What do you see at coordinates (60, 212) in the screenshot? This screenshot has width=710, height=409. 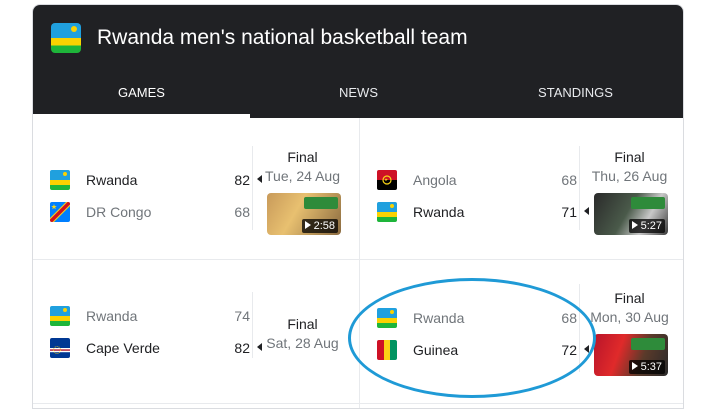 I see `dr-congo-flag-icon` at bounding box center [60, 212].